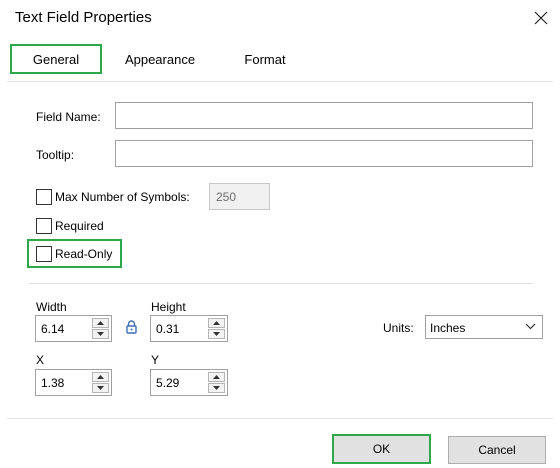 The height and width of the screenshot is (468, 560). I want to click on x-increment-button, so click(100, 377).